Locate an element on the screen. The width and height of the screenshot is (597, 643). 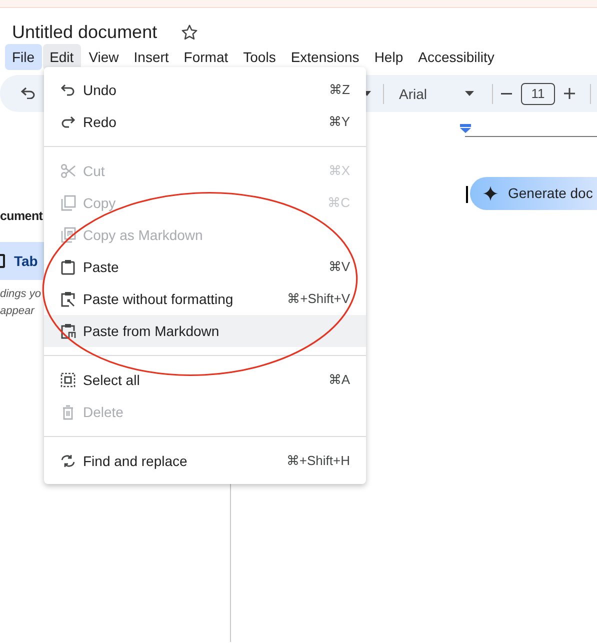
shortcut-text: ⌘+Shift+V is located at coordinates (318, 299).